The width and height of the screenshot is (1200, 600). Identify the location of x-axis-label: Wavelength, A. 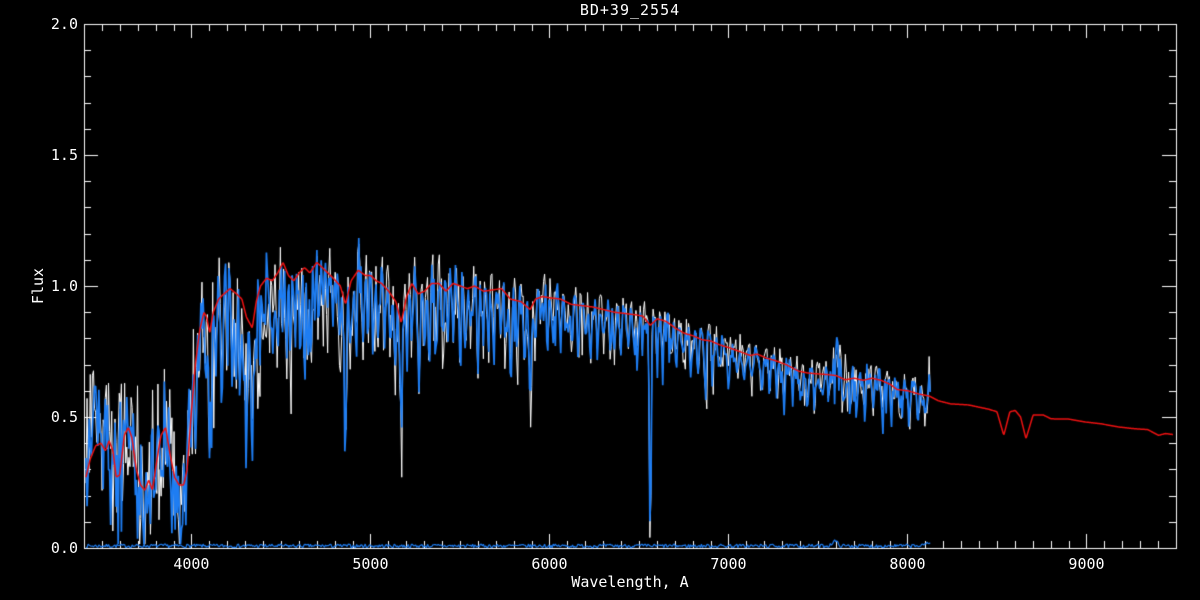
(630, 582).